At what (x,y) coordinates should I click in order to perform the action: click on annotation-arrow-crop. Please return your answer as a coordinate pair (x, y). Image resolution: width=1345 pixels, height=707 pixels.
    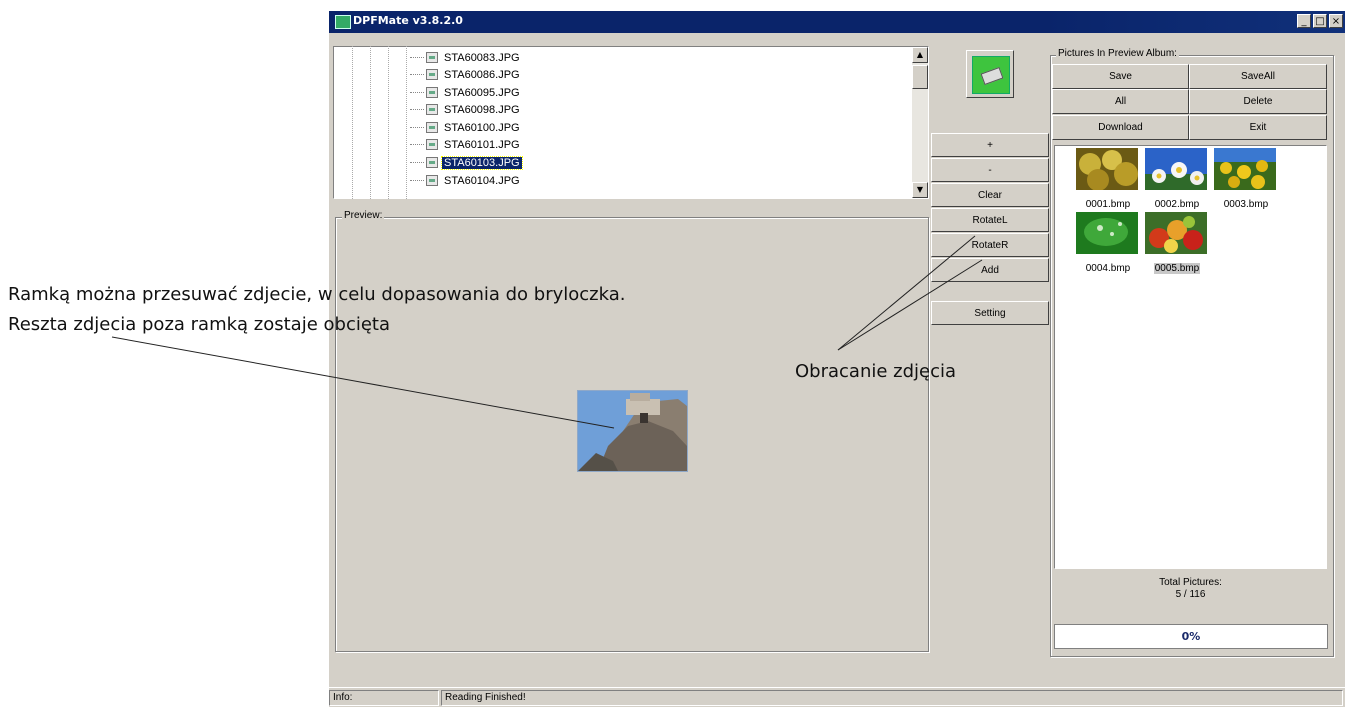
    Looking at the image, I should click on (363, 382).